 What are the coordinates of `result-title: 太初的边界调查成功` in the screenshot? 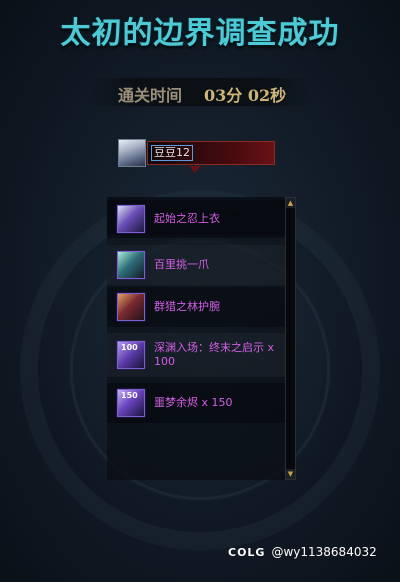 It's located at (200, 33).